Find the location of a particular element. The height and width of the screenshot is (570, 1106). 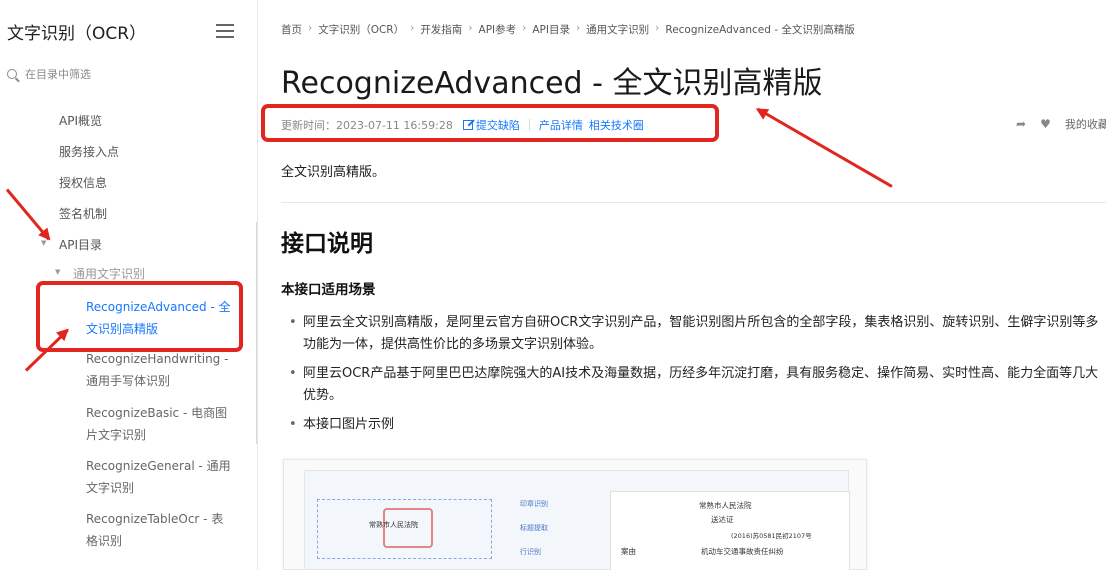

share-icon: ➦ is located at coordinates (1021, 124).